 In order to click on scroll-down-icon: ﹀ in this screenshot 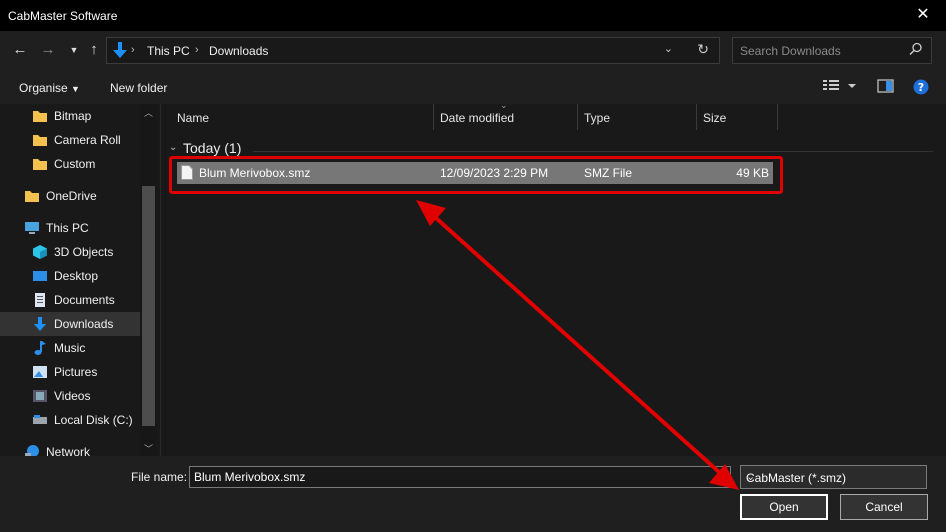, I will do `click(148, 448)`.